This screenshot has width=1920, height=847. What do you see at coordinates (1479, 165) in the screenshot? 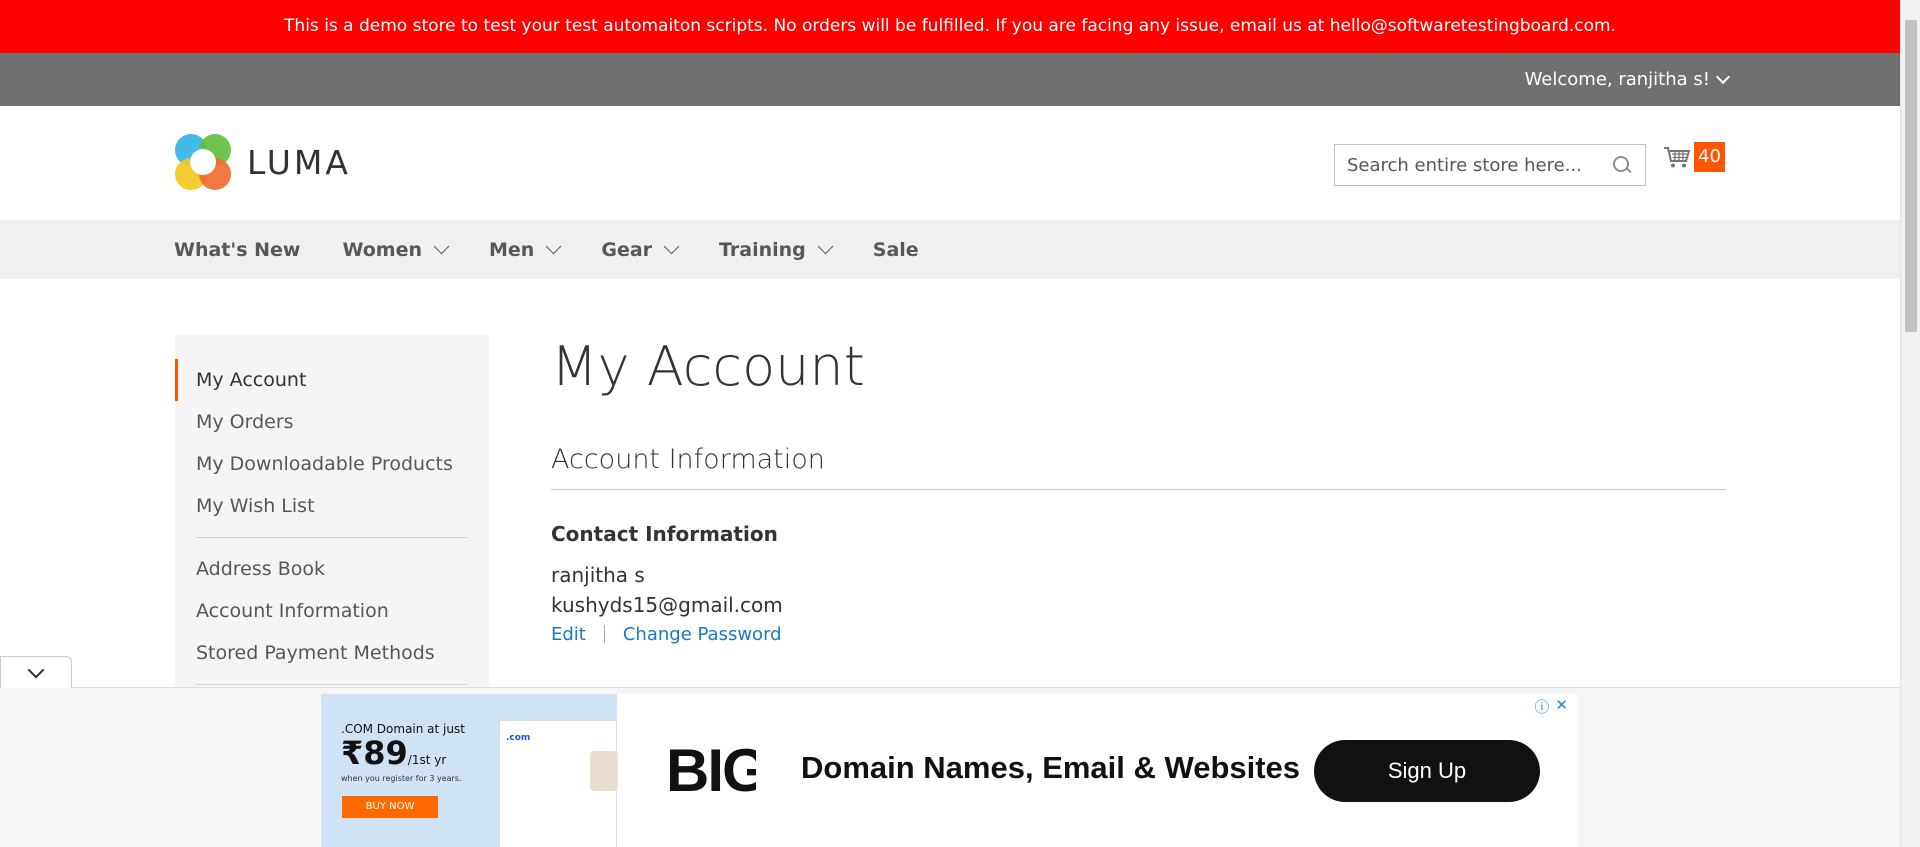
I see `search-input` at bounding box center [1479, 165].